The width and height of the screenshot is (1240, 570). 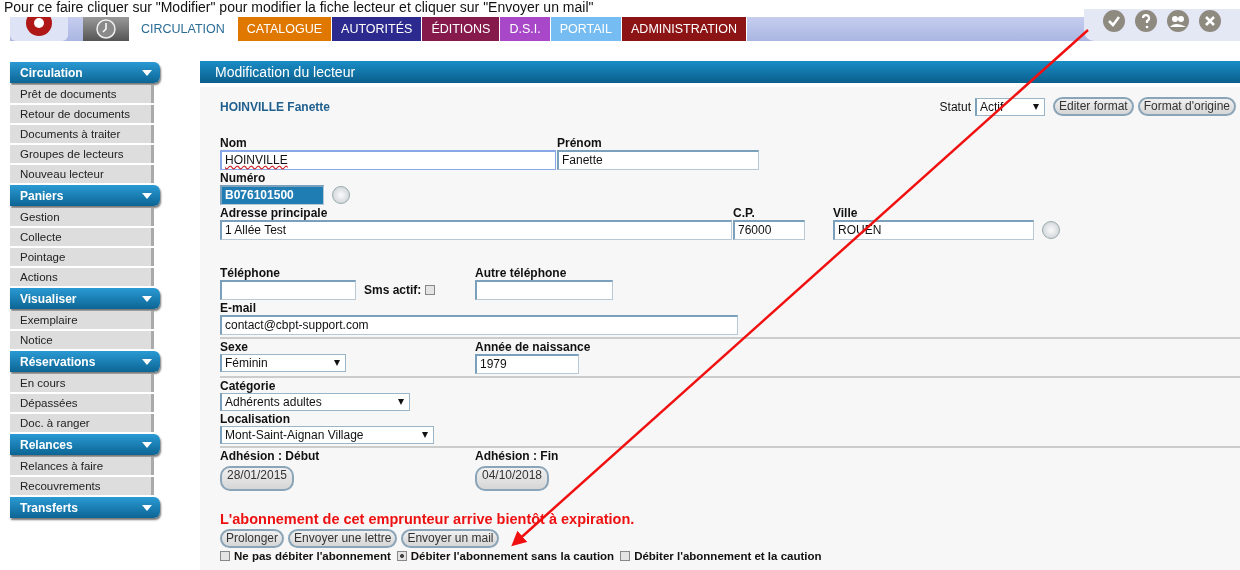 What do you see at coordinates (82, 257) in the screenshot?
I see `sidebar-item: Pointage` at bounding box center [82, 257].